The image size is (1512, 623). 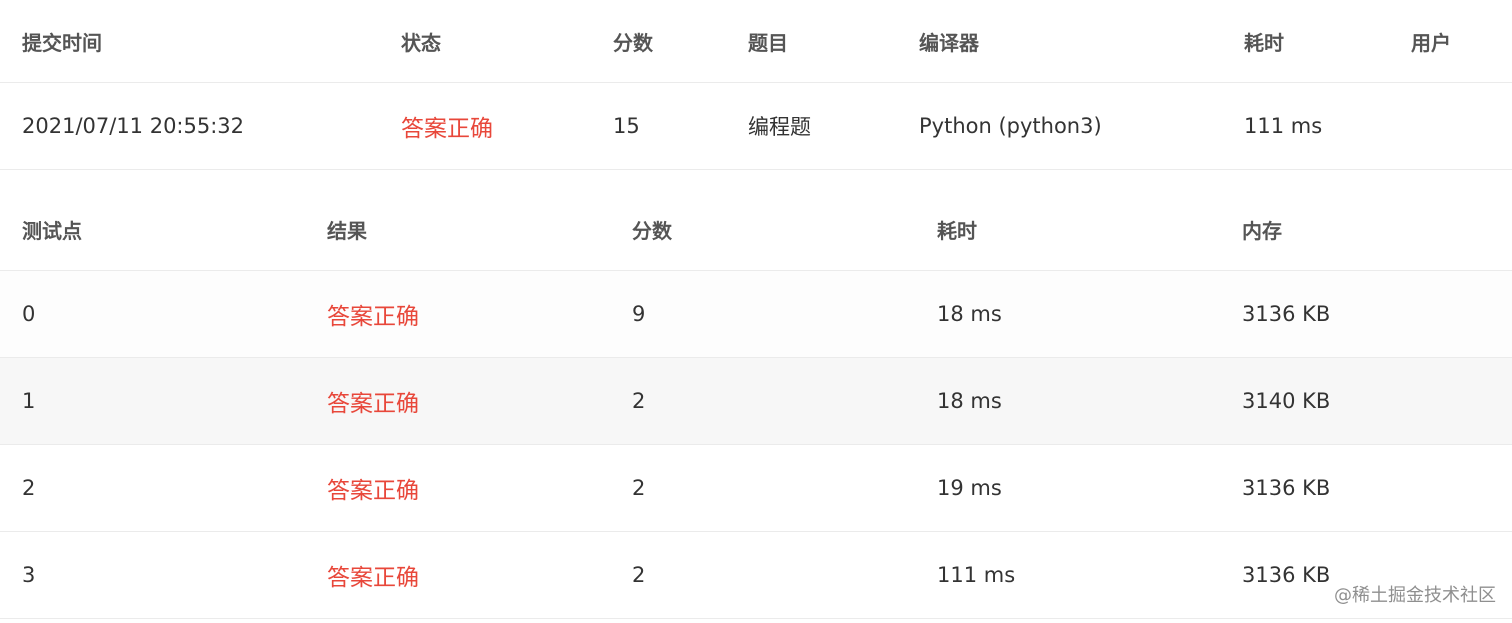 What do you see at coordinates (768, 42) in the screenshot?
I see `header-problem: 题目` at bounding box center [768, 42].